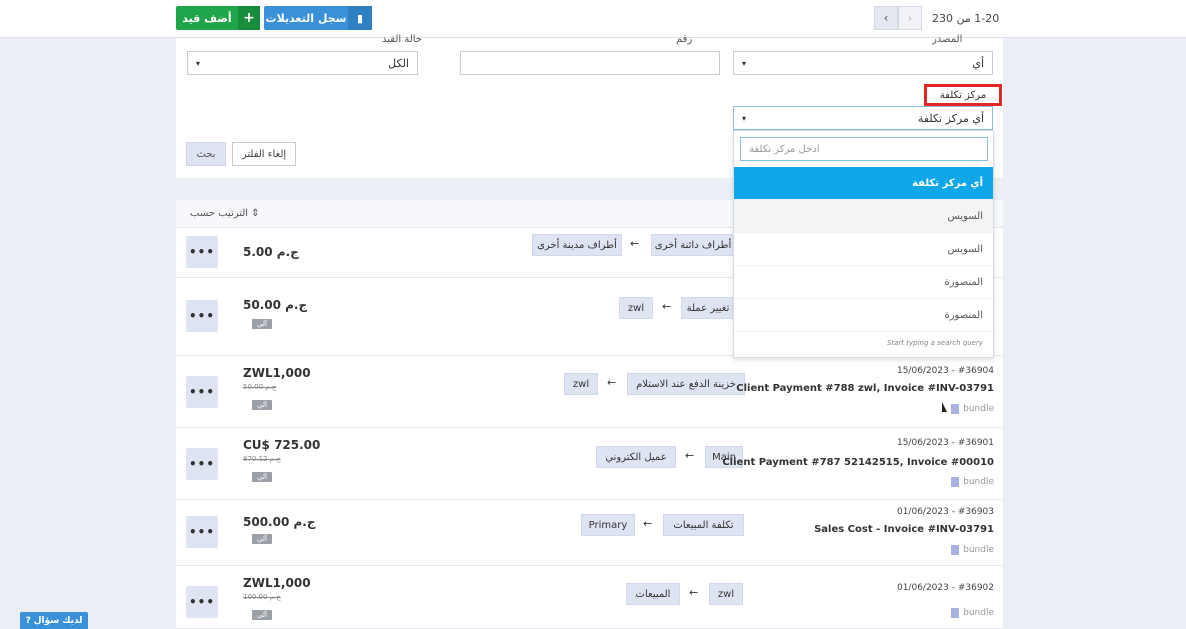 The width and height of the screenshot is (1186, 629). Describe the element at coordinates (945, 588) in the screenshot. I see `entry-meta: 01/06/2023 - #36902` at that location.